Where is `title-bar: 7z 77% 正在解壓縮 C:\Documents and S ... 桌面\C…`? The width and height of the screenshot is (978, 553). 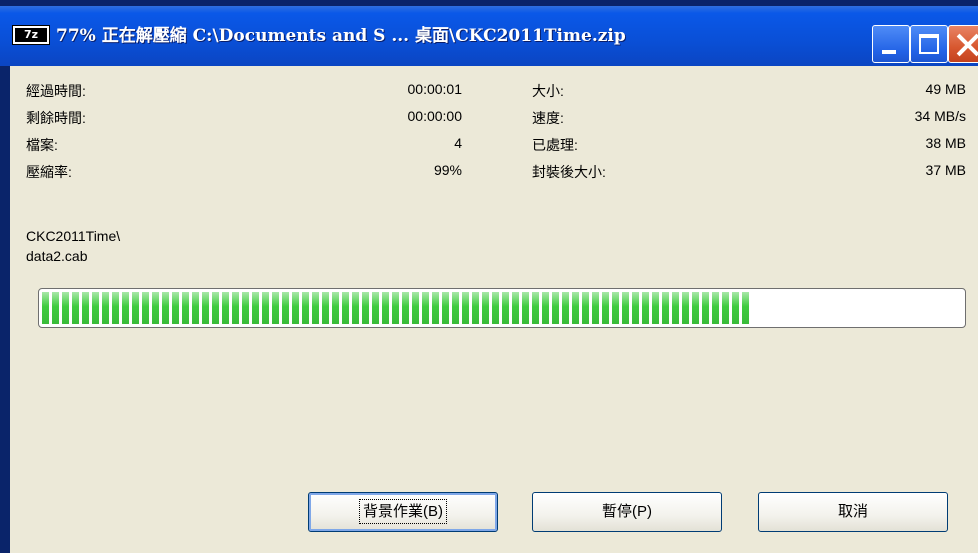 title-bar: 7z 77% 正在解壓縮 C:\Documents and S ... 桌面\C… is located at coordinates (489, 36).